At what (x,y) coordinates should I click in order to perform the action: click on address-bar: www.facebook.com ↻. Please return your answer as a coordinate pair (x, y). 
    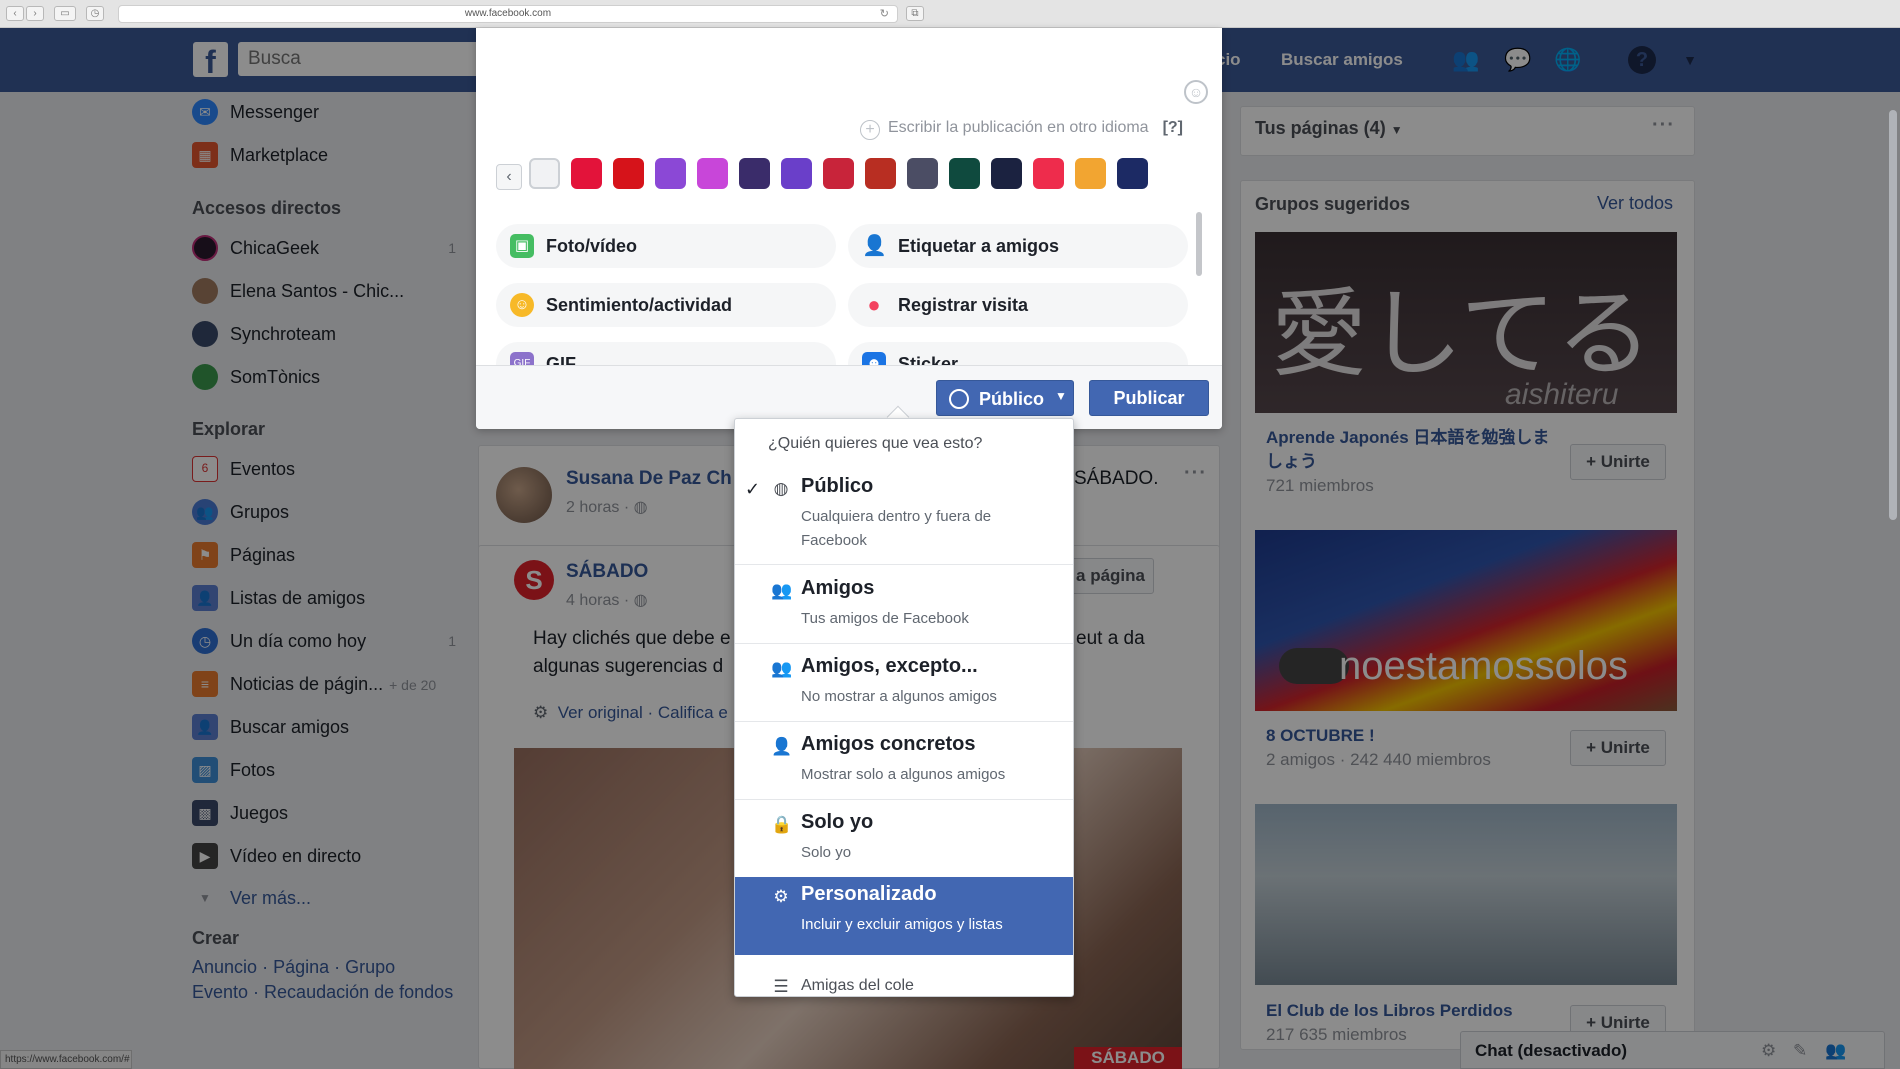
    Looking at the image, I should click on (508, 14).